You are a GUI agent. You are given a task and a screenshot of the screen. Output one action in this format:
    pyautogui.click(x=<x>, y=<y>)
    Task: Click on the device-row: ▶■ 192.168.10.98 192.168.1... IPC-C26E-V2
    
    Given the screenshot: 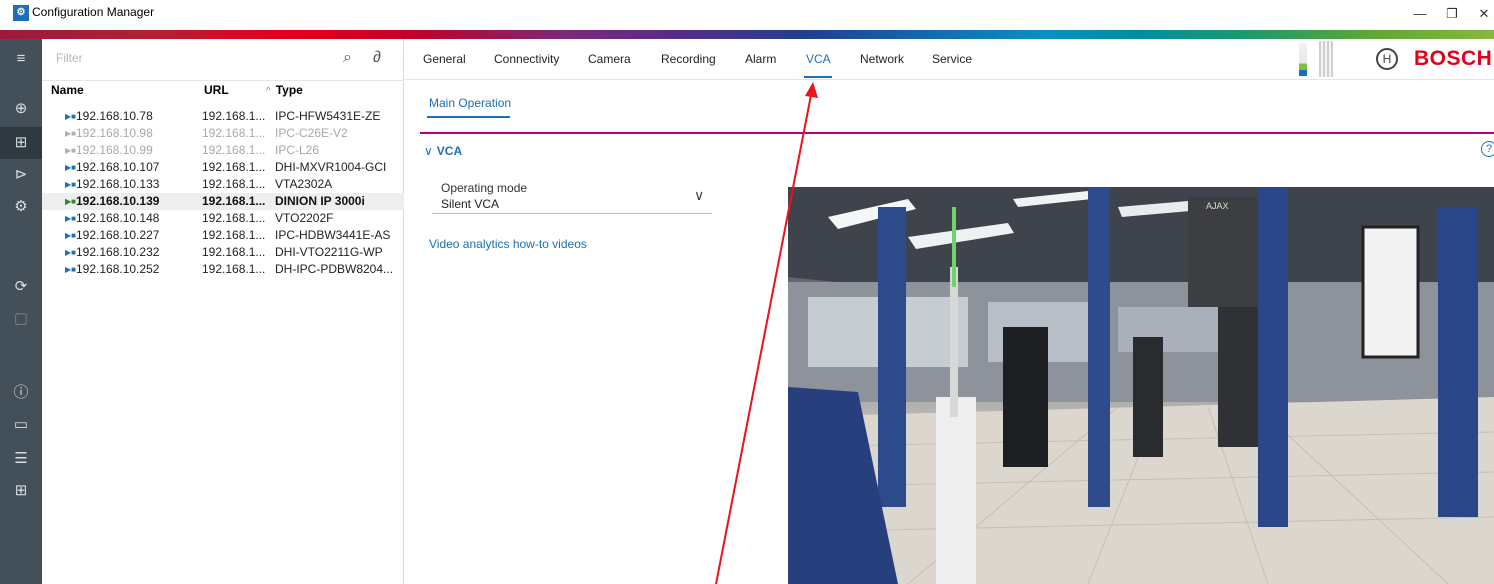 What is the action you would take?
    pyautogui.click(x=223, y=133)
    